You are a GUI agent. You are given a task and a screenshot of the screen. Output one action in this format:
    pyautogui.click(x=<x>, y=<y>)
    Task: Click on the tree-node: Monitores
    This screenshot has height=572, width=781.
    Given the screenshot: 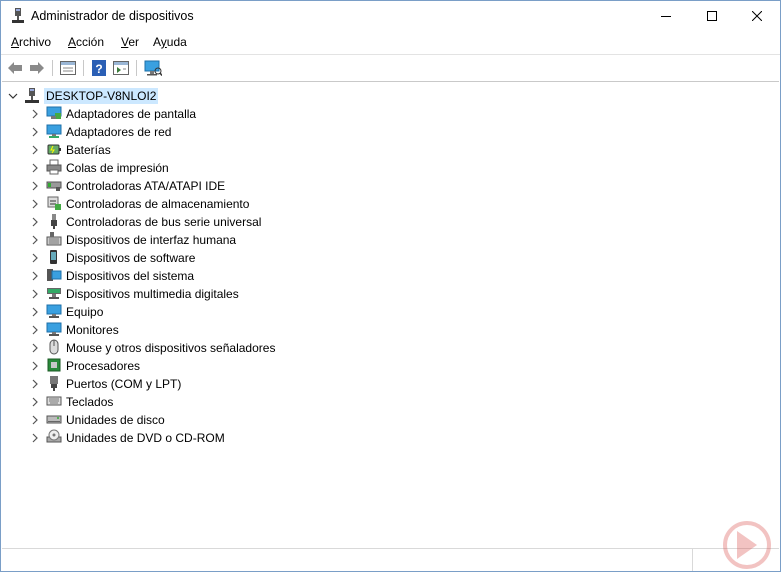 What is the action you would take?
    pyautogui.click(x=74, y=330)
    